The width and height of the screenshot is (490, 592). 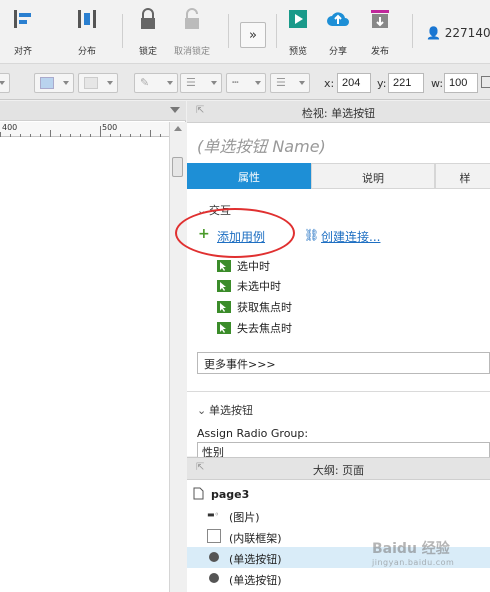 What do you see at coordinates (406, 83) in the screenshot?
I see `y-input` at bounding box center [406, 83].